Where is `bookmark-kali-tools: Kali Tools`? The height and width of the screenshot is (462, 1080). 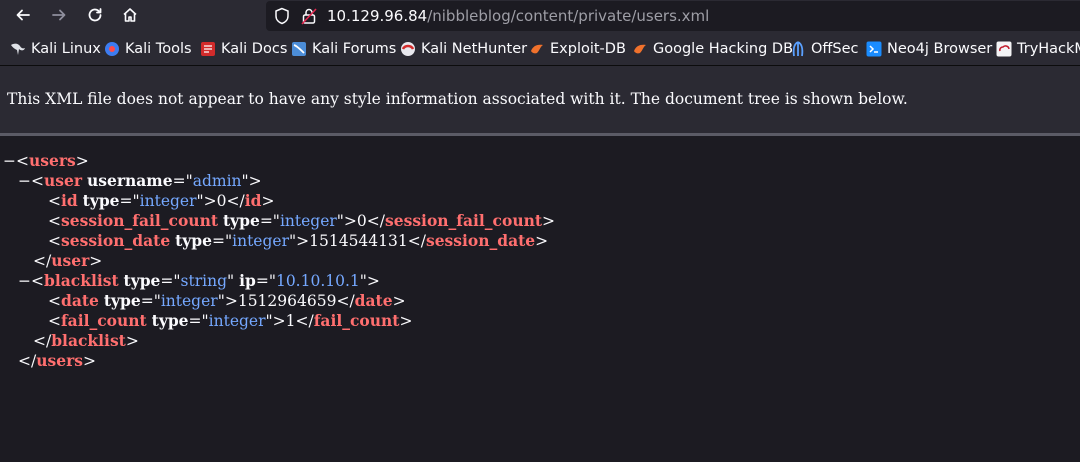
bookmark-kali-tools: Kali Tools is located at coordinates (148, 49).